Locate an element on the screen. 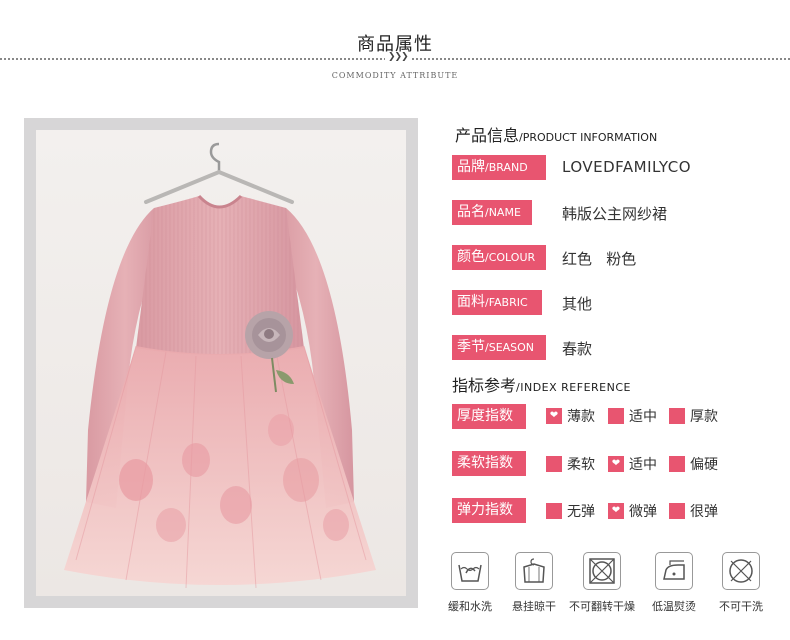  care-hang-dry: 悬挂晾干 is located at coordinates (534, 583).